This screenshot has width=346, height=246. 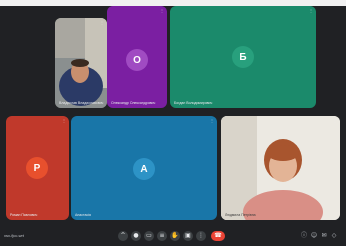 I want to click on avatar-letter: Б, so click(x=243, y=57).